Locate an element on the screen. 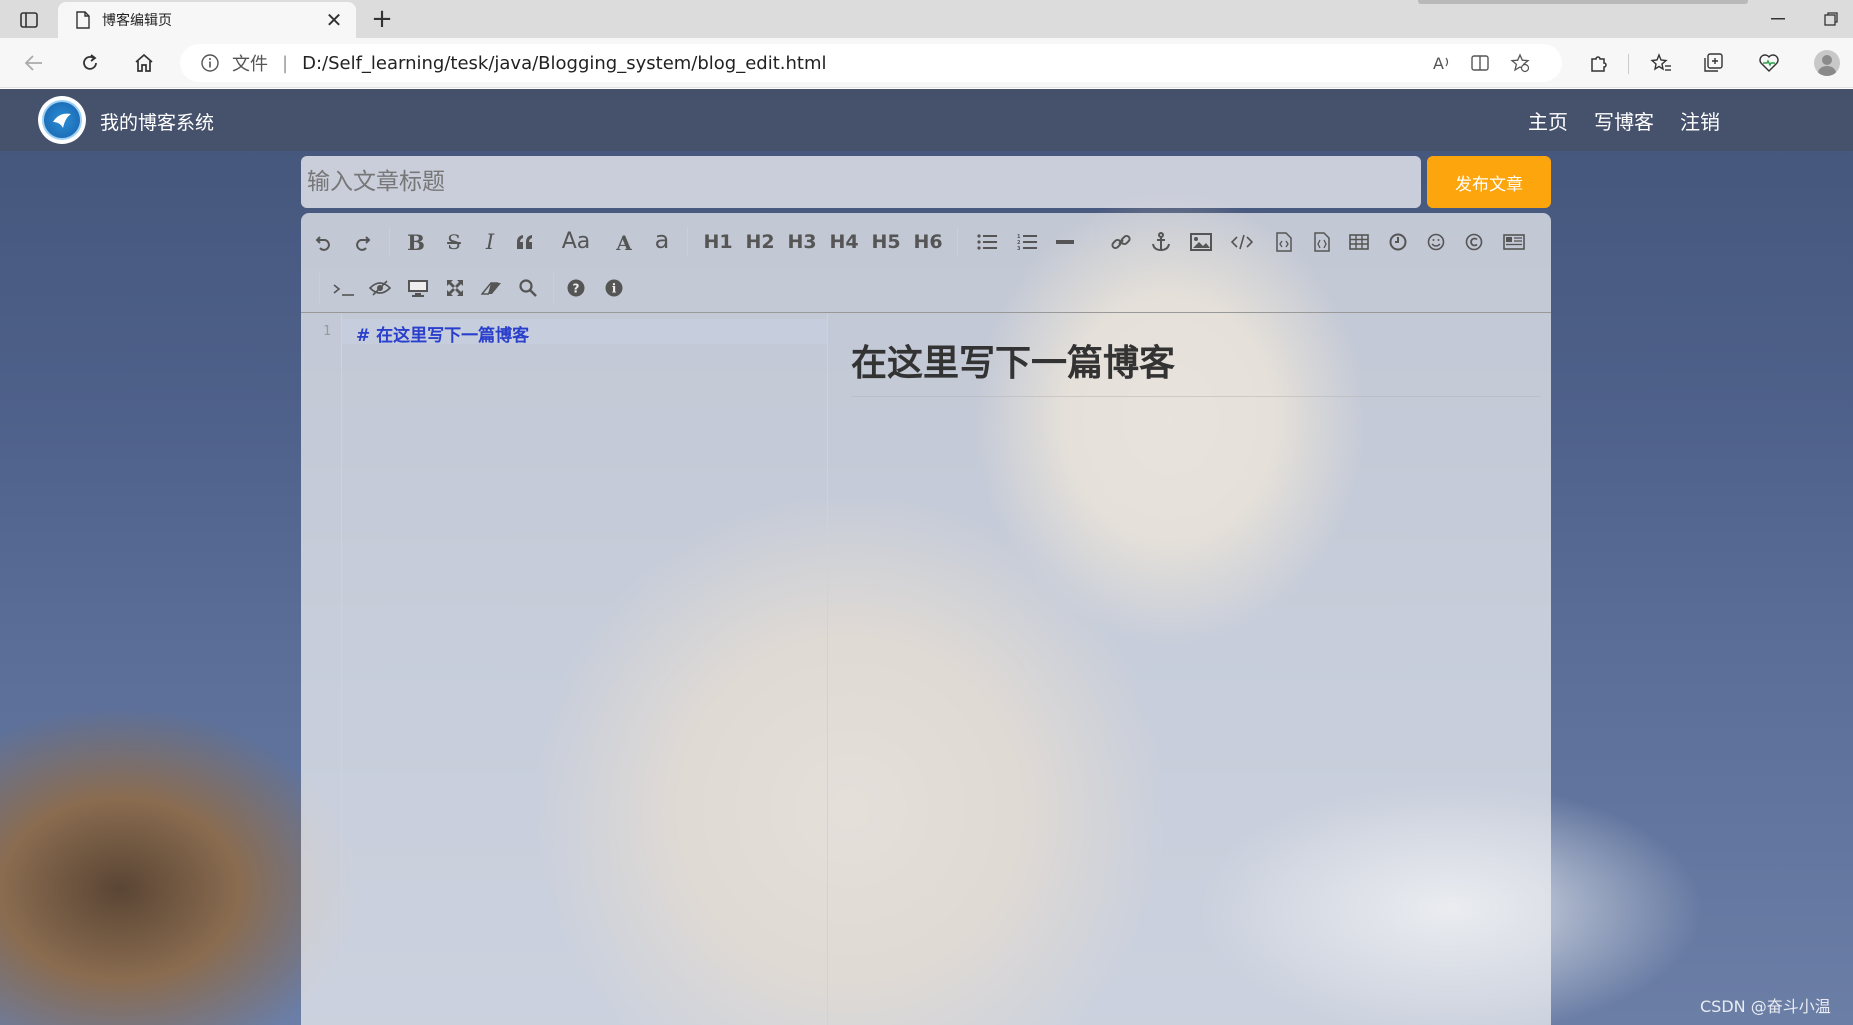  publish-button: 发布文章 is located at coordinates (1489, 182).